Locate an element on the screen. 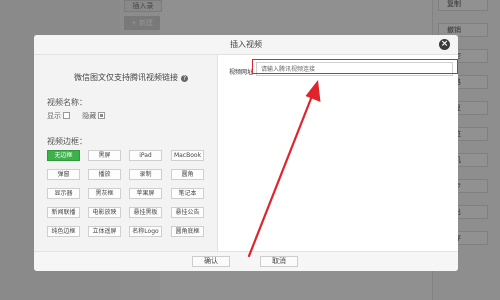  border-style-option: 笔记本 is located at coordinates (187, 193).